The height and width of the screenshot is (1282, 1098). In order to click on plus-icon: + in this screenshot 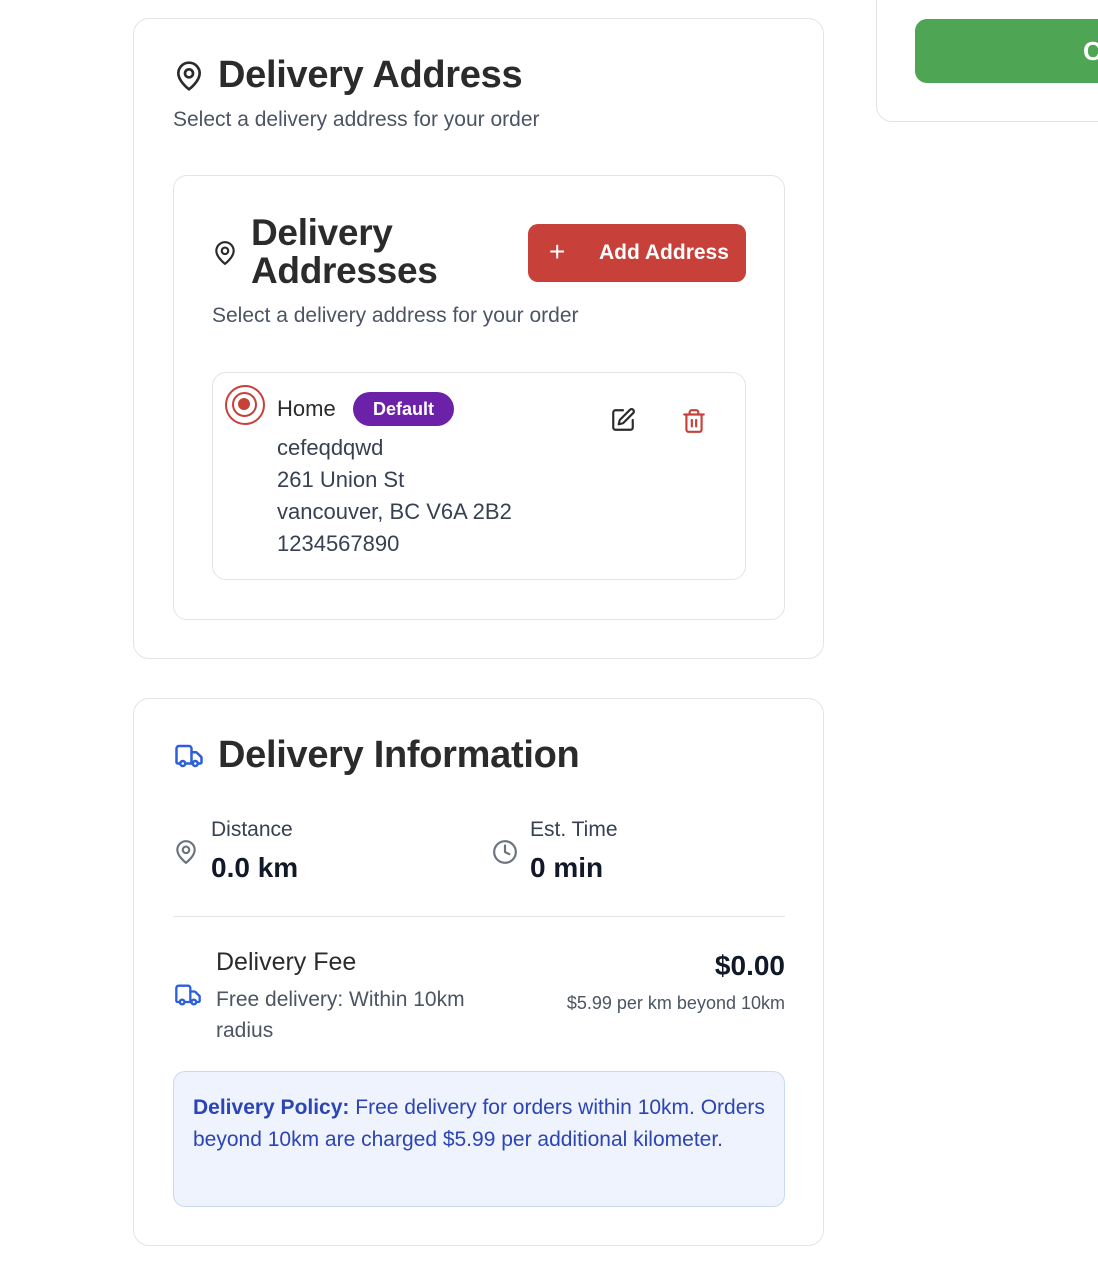, I will do `click(557, 251)`.